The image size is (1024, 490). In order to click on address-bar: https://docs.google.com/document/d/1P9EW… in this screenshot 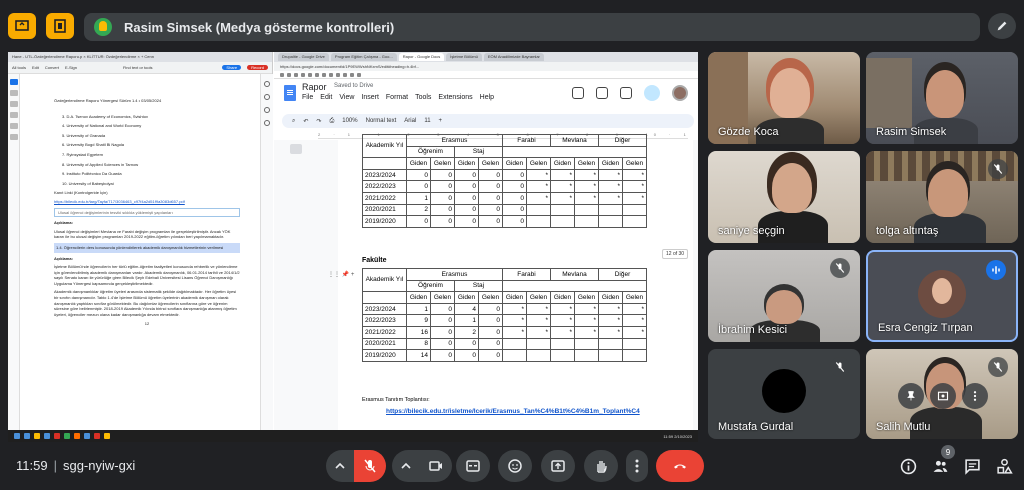, I will do `click(486, 66)`.